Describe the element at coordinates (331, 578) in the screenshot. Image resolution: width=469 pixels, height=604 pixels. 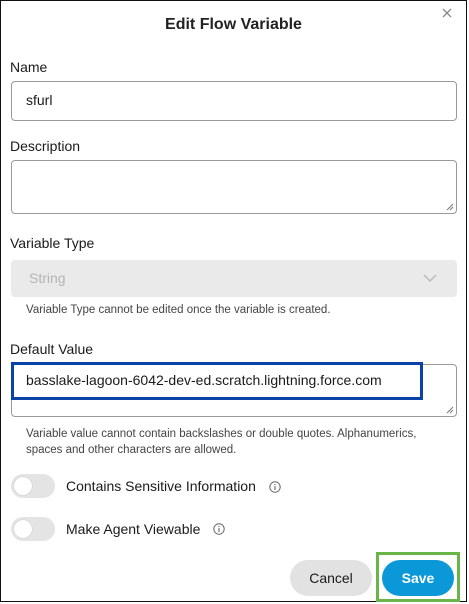
I see `cancel-button: Cancel` at that location.